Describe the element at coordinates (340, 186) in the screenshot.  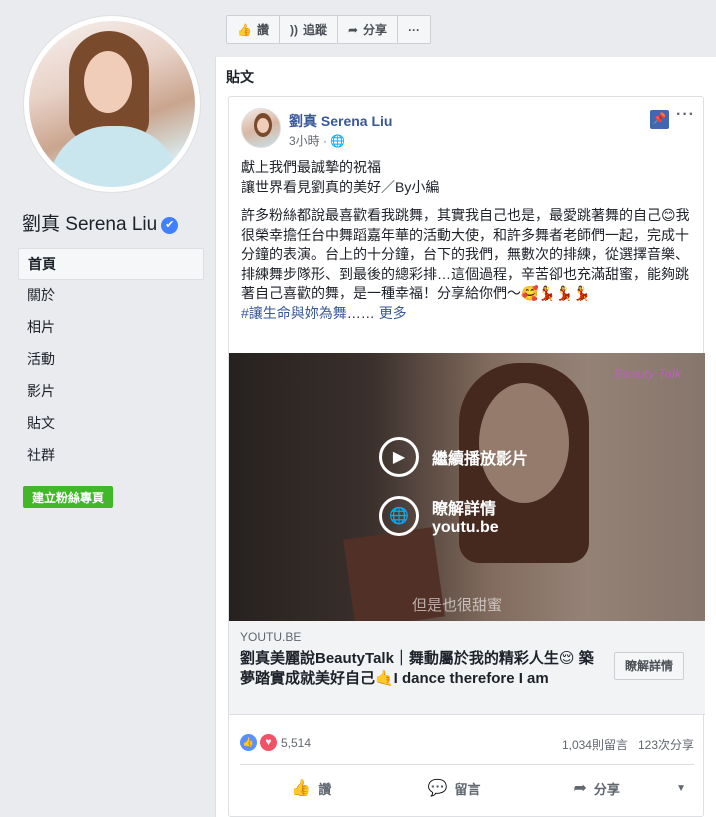
I see `post-text-line2: 讓世界看見劉真的美好／By小編` at that location.